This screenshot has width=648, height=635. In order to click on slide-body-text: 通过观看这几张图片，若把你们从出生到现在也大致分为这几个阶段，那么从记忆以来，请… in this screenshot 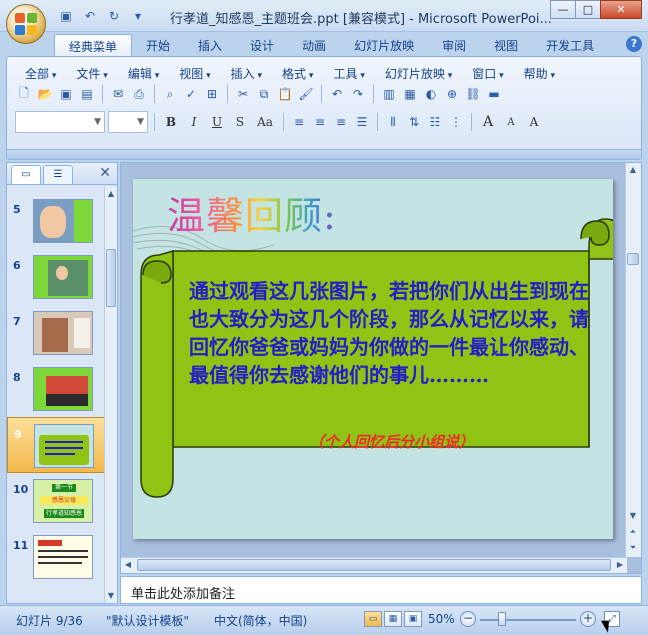, I will do `click(398, 333)`.